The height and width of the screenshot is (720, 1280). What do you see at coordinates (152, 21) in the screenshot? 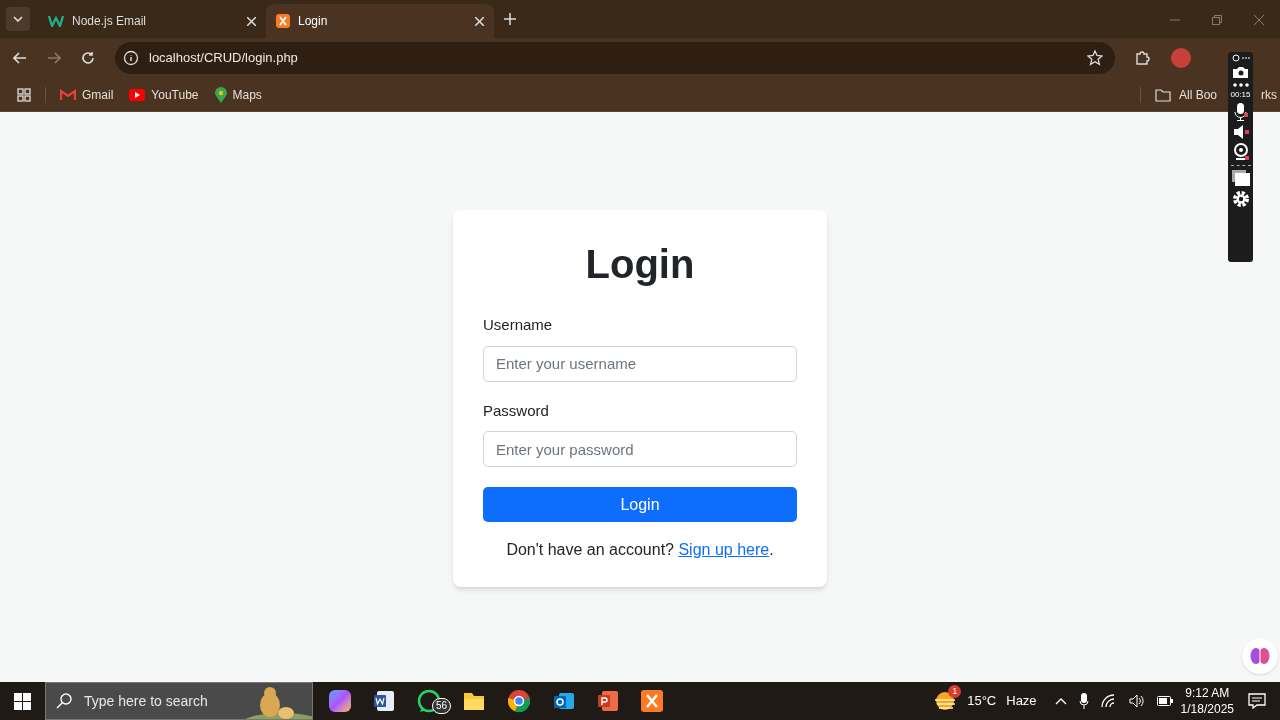
I see `browser-tab: Node.js Email` at bounding box center [152, 21].